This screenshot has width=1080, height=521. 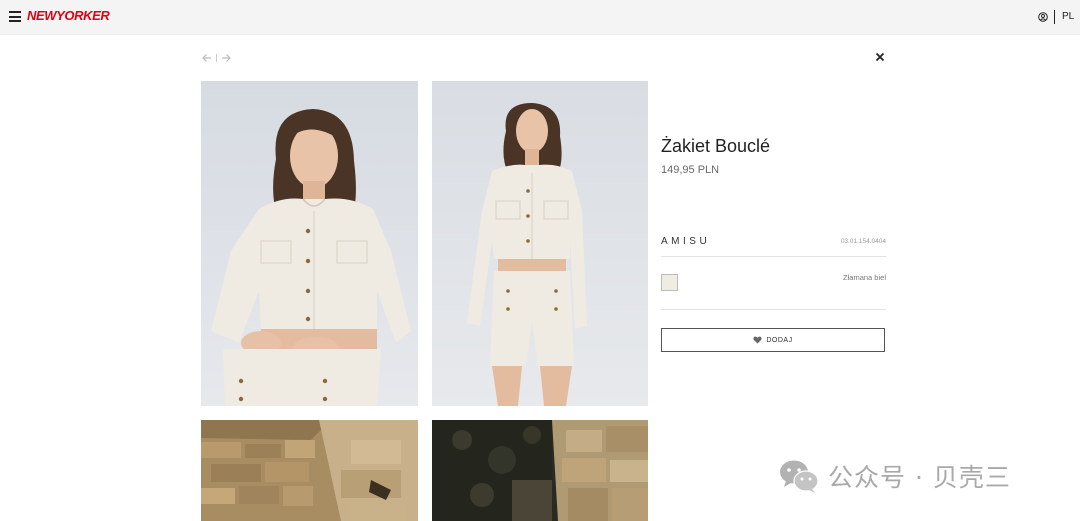 What do you see at coordinates (880, 57) in the screenshot?
I see `close-icon` at bounding box center [880, 57].